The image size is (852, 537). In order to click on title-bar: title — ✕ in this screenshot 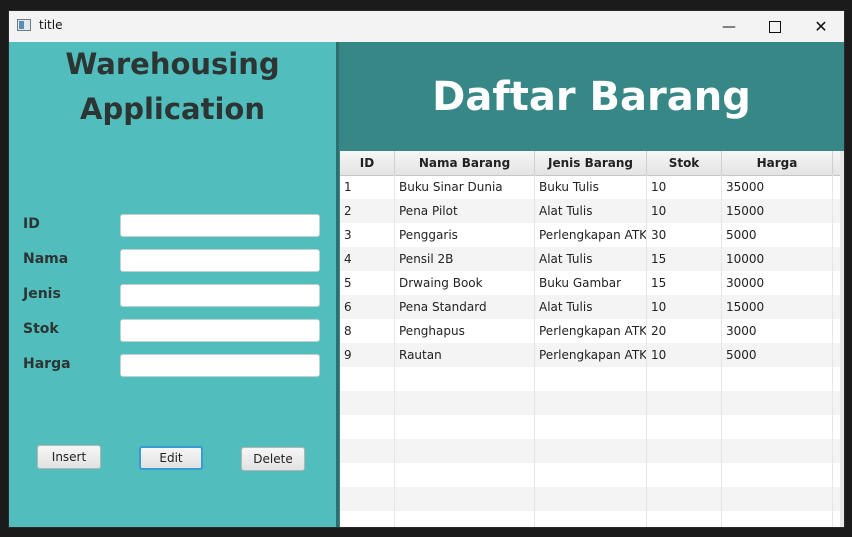, I will do `click(426, 26)`.